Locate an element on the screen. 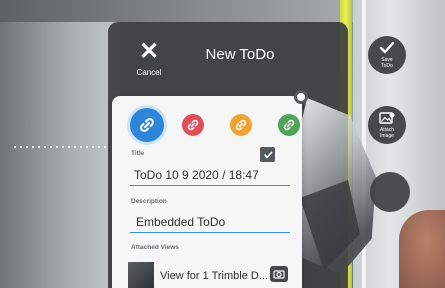 This screenshot has width=445, height=288. dotted-guide-line is located at coordinates (64, 147).